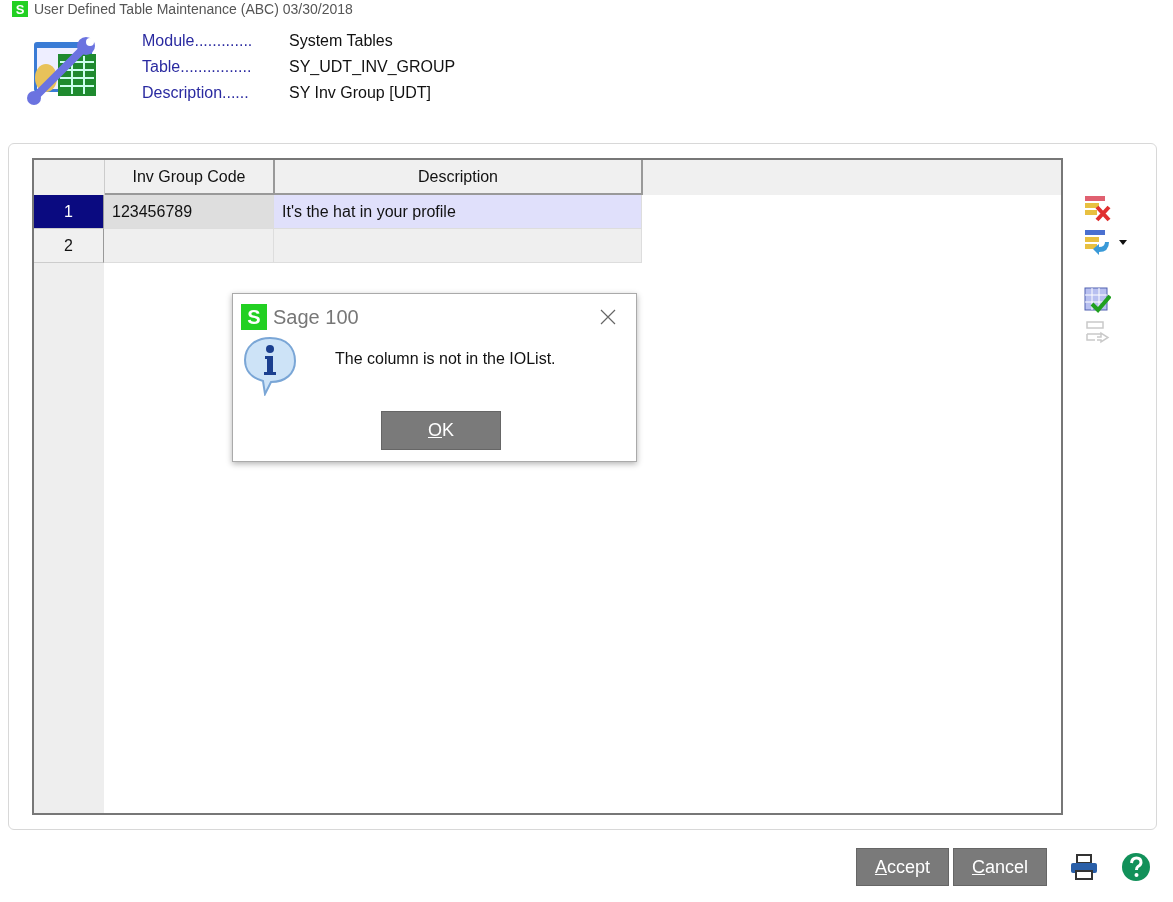 The image size is (1173, 902). I want to click on dialog-title: Sage 100, so click(316, 317).